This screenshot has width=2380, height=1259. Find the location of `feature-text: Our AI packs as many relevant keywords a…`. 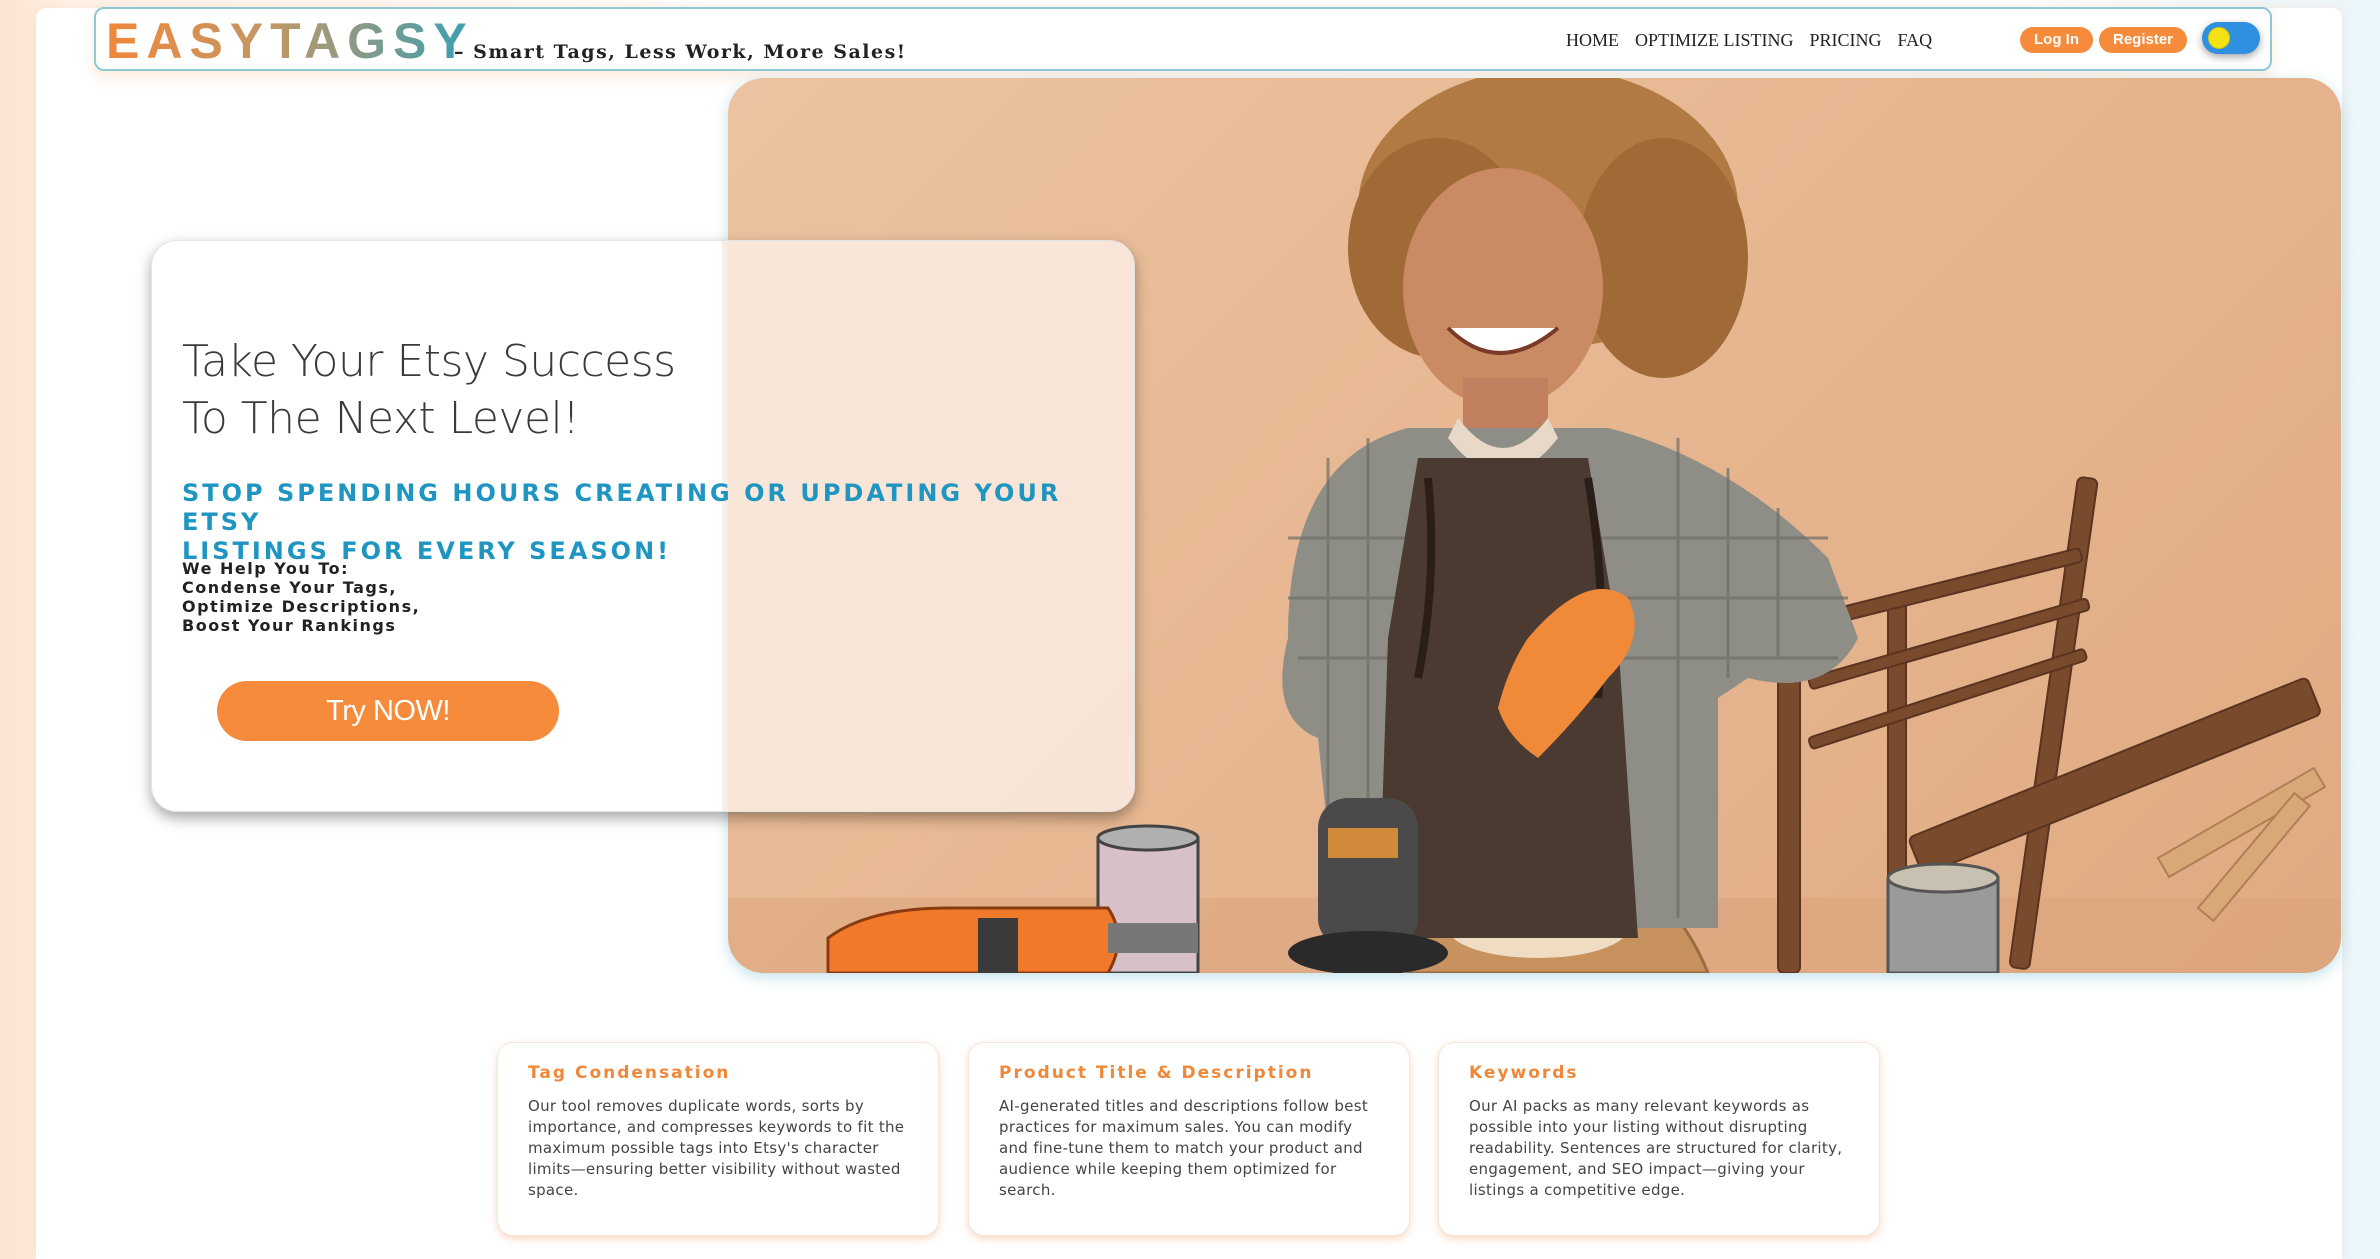

feature-text: Our AI packs as many relevant keywords a… is located at coordinates (1656, 1148).